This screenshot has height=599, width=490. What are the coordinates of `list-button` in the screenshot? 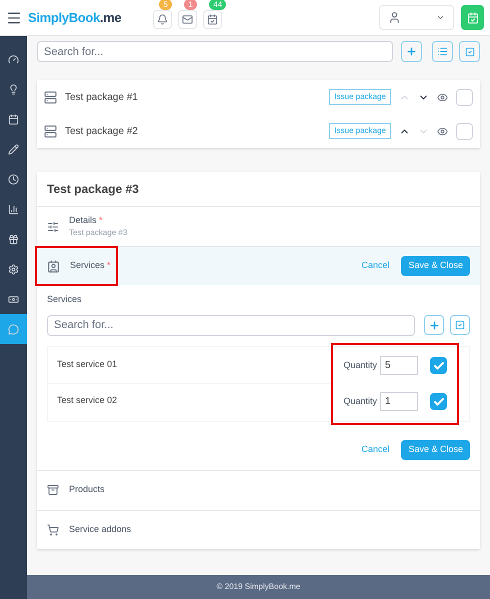 It's located at (442, 51).